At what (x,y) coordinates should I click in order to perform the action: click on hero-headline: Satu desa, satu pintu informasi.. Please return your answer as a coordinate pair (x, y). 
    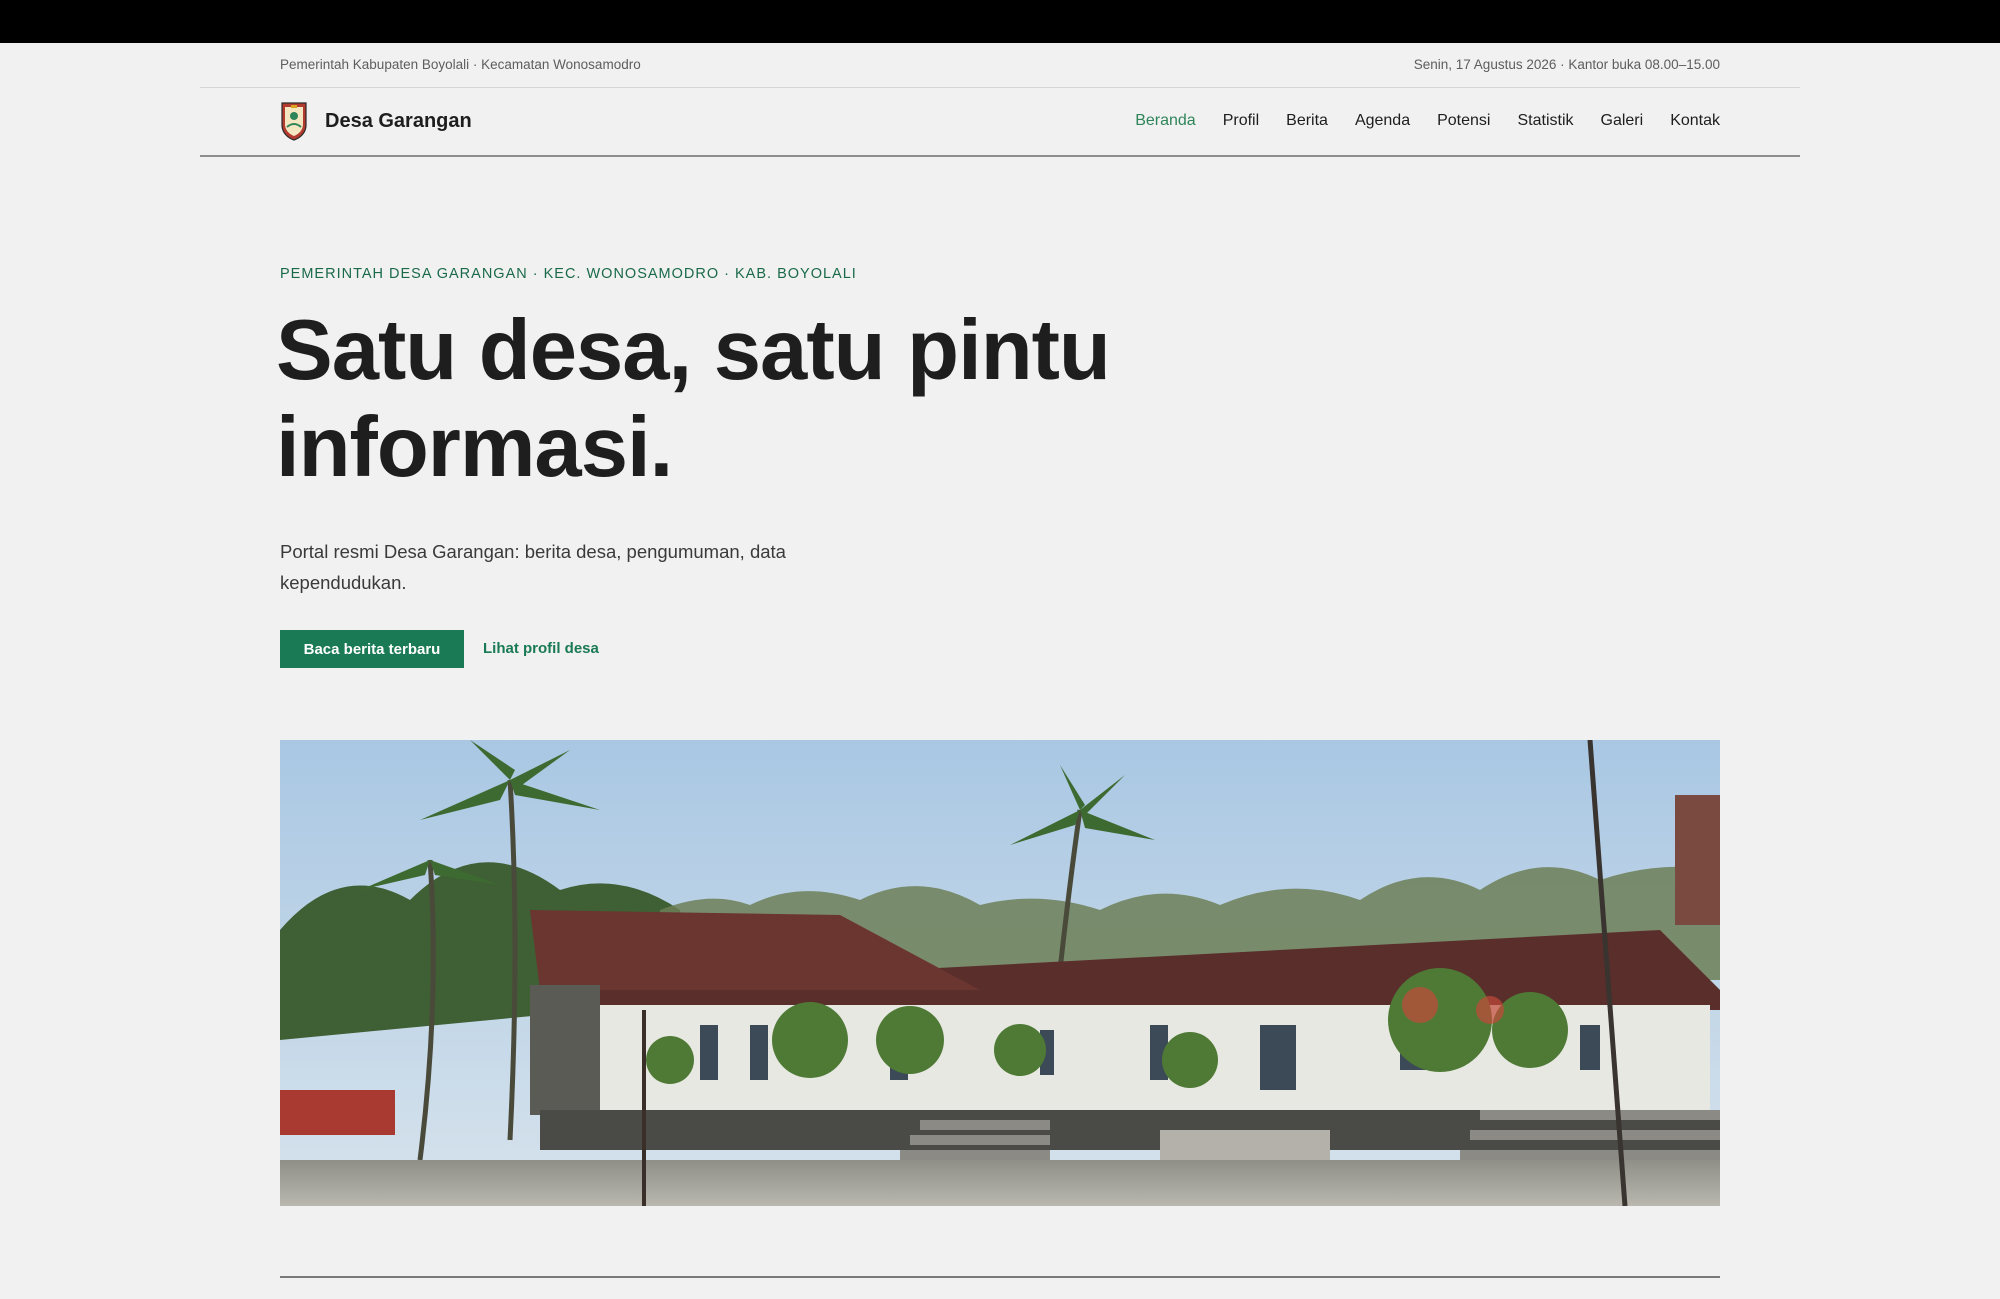
    Looking at the image, I should click on (776, 399).